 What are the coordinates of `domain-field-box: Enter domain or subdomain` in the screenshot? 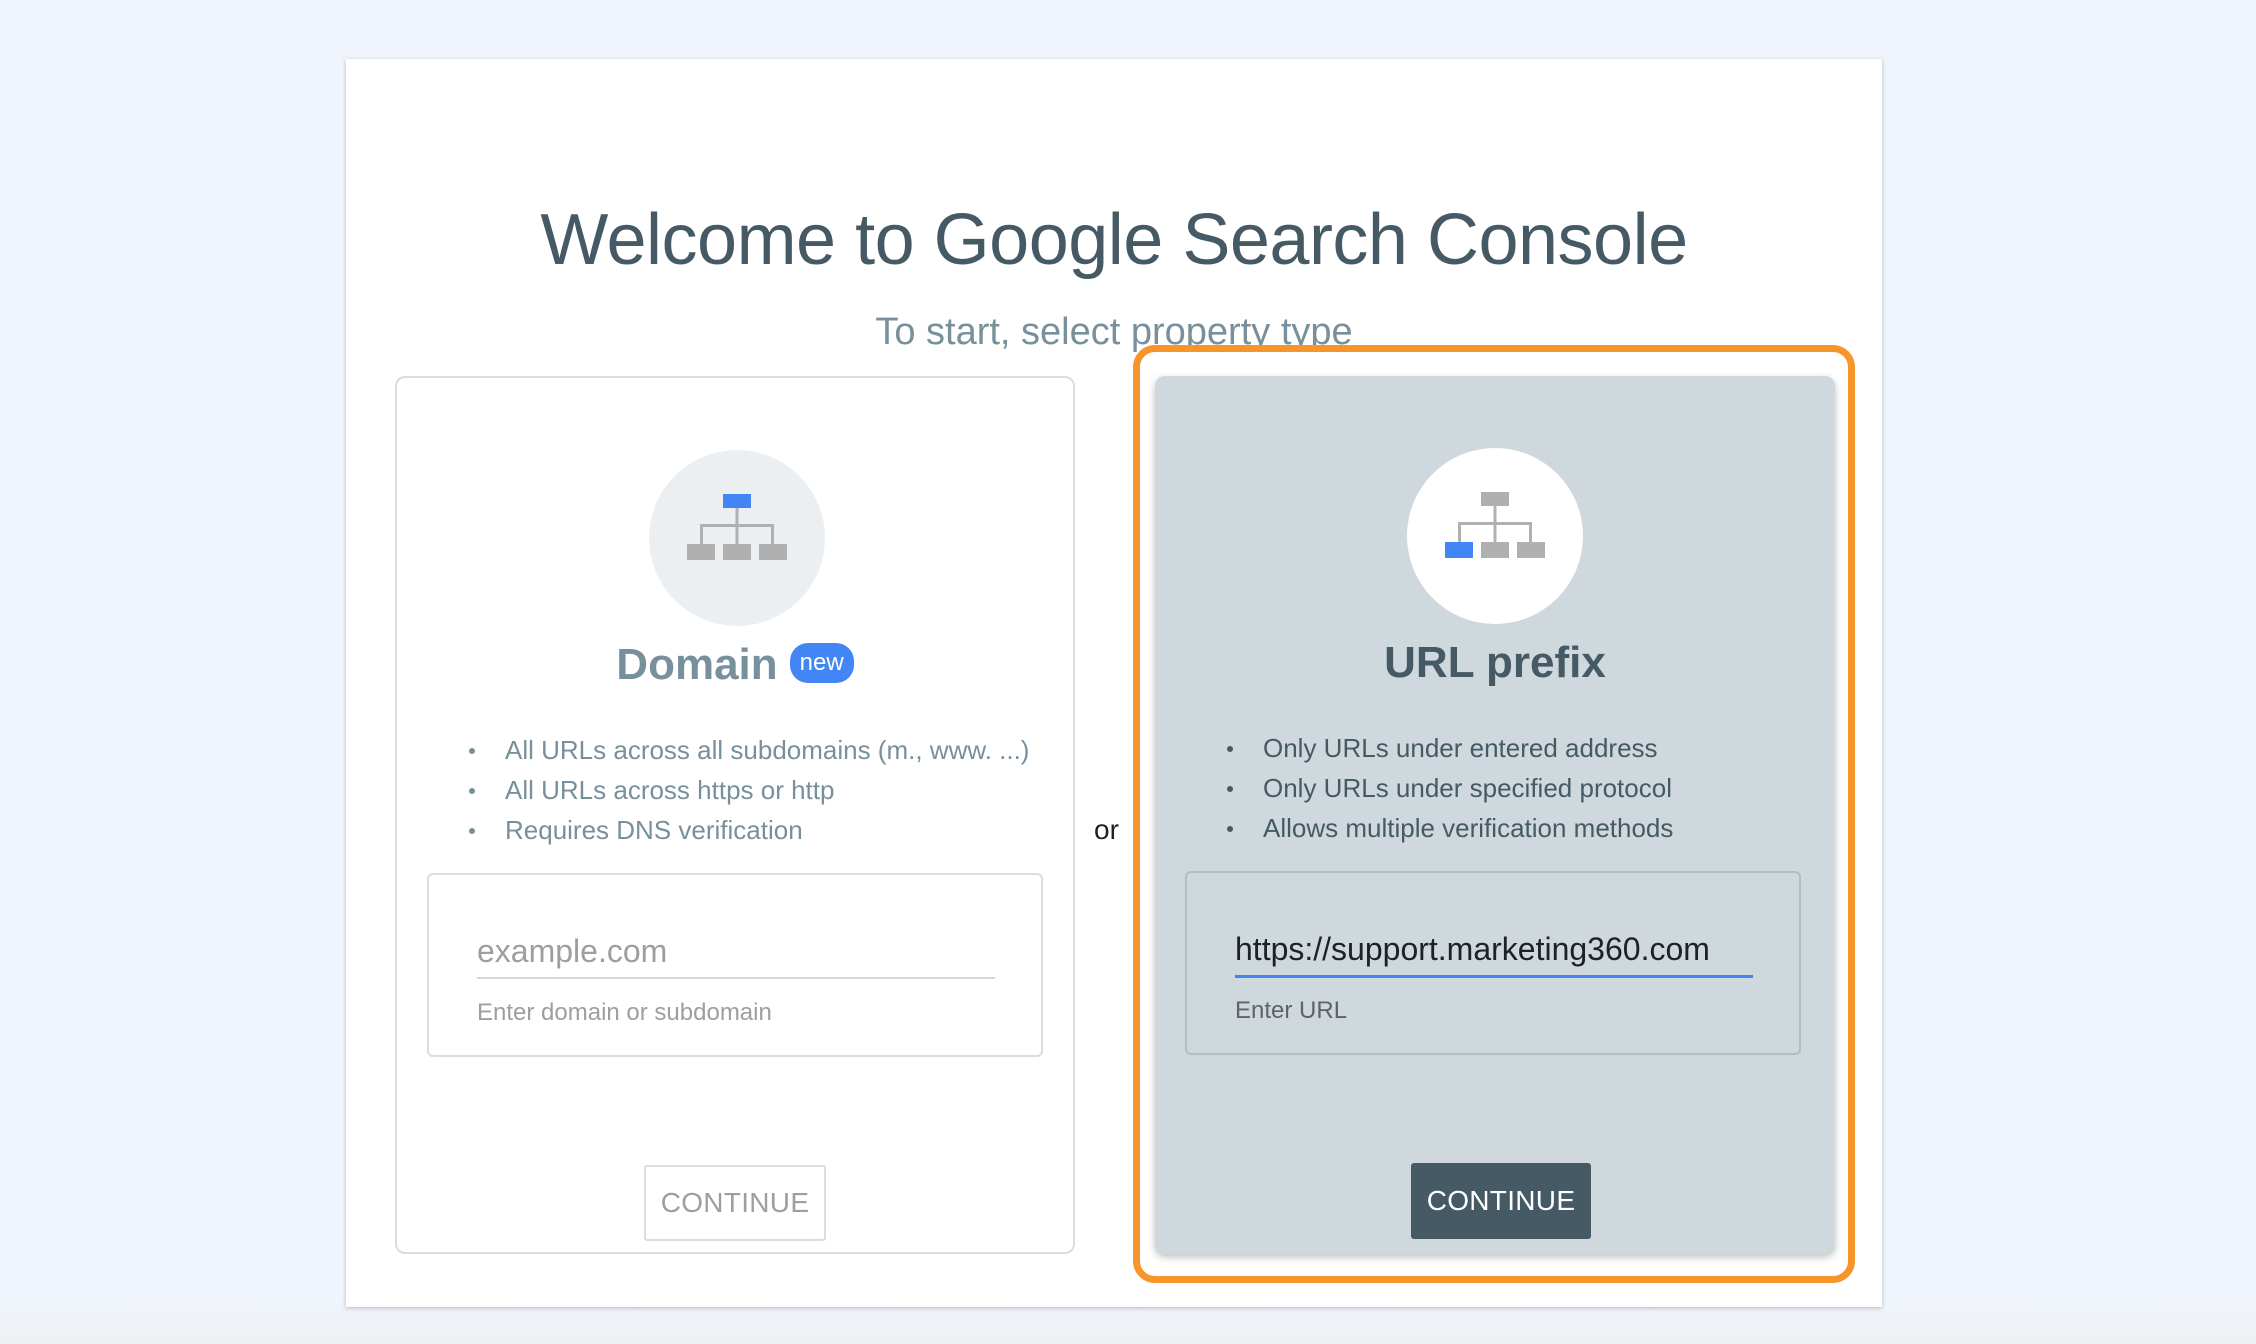 It's located at (735, 965).